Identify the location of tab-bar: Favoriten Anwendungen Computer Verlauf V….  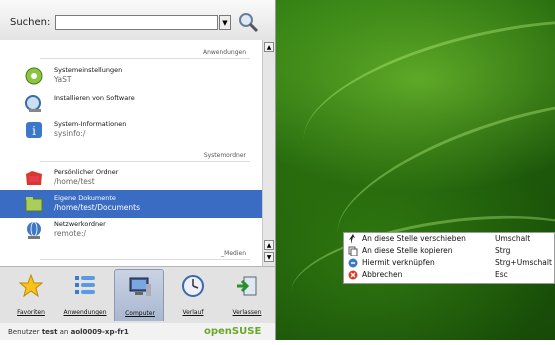
(137, 295).